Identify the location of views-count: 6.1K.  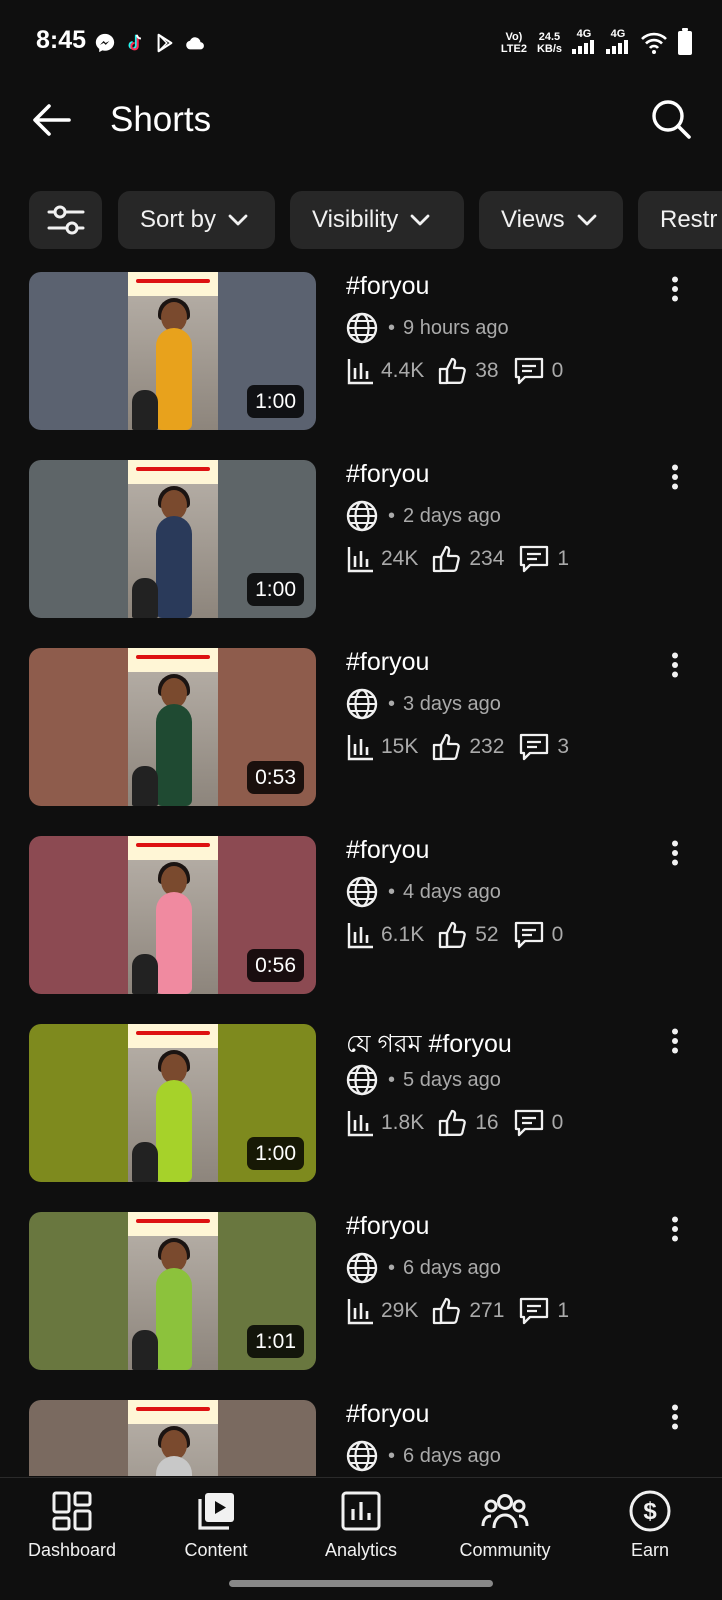
(403, 934).